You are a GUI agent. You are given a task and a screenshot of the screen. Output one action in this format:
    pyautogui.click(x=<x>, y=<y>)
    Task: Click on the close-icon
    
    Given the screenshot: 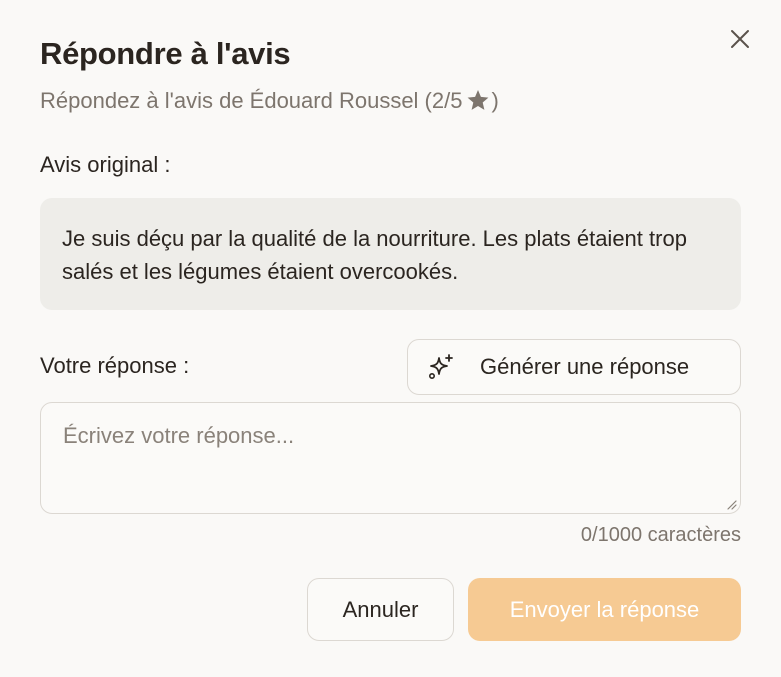 What is the action you would take?
    pyautogui.click(x=740, y=39)
    